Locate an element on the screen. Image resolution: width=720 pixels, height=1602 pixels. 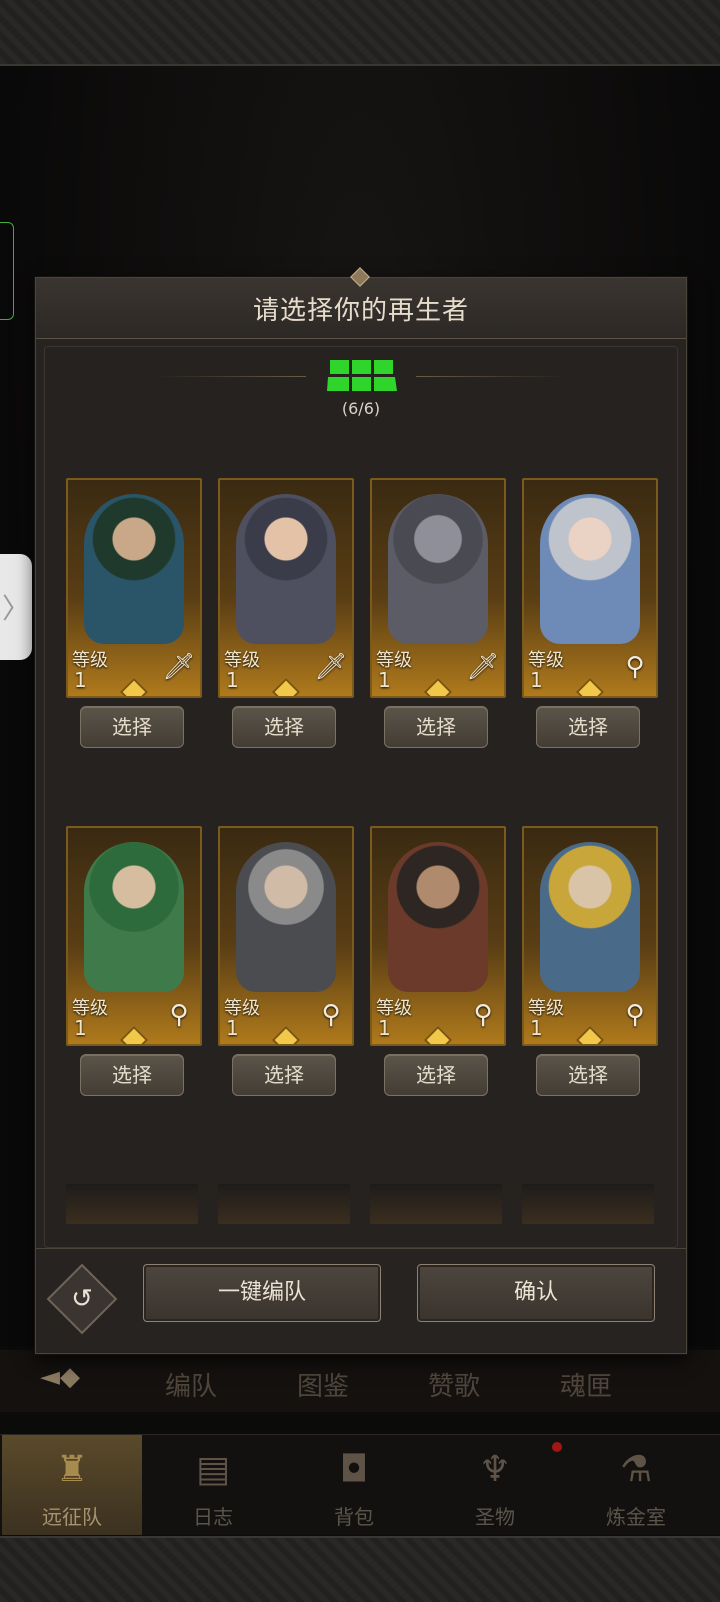
divider-right is located at coordinates (491, 376).